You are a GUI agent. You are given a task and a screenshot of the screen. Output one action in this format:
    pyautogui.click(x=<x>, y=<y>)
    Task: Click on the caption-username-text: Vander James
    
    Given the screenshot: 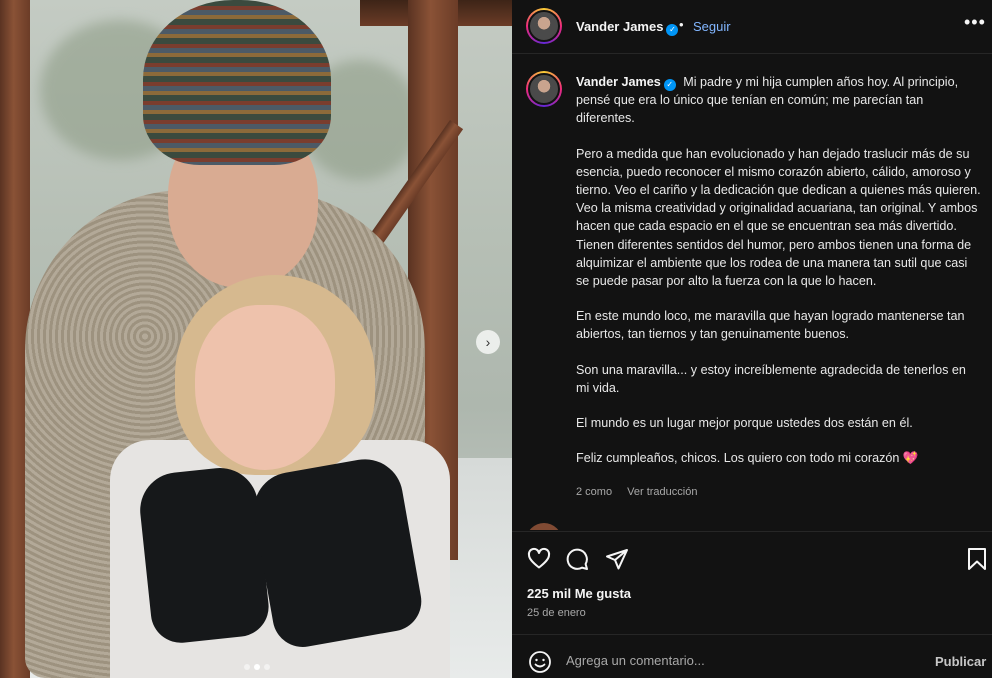 What is the action you would take?
    pyautogui.click(x=618, y=82)
    